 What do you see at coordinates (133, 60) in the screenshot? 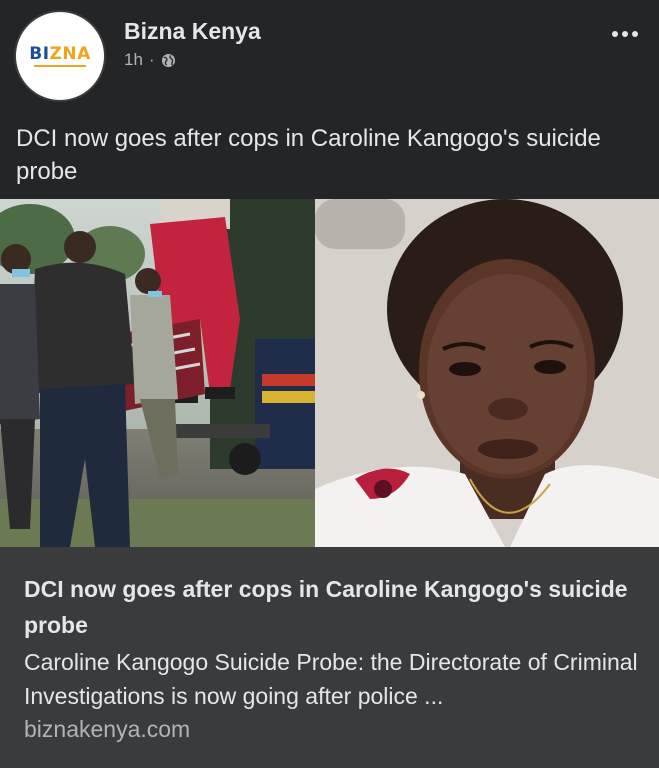
I see `post-timestamp: 1h` at bounding box center [133, 60].